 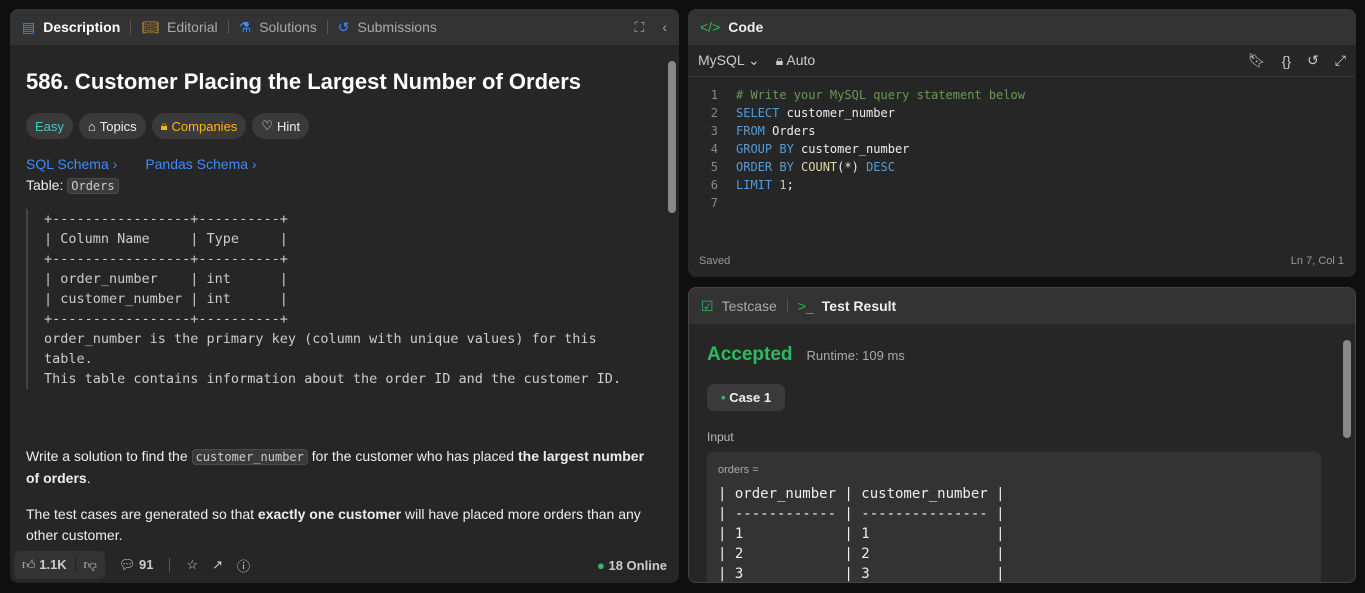 I want to click on table-name: Orders, so click(x=93, y=186).